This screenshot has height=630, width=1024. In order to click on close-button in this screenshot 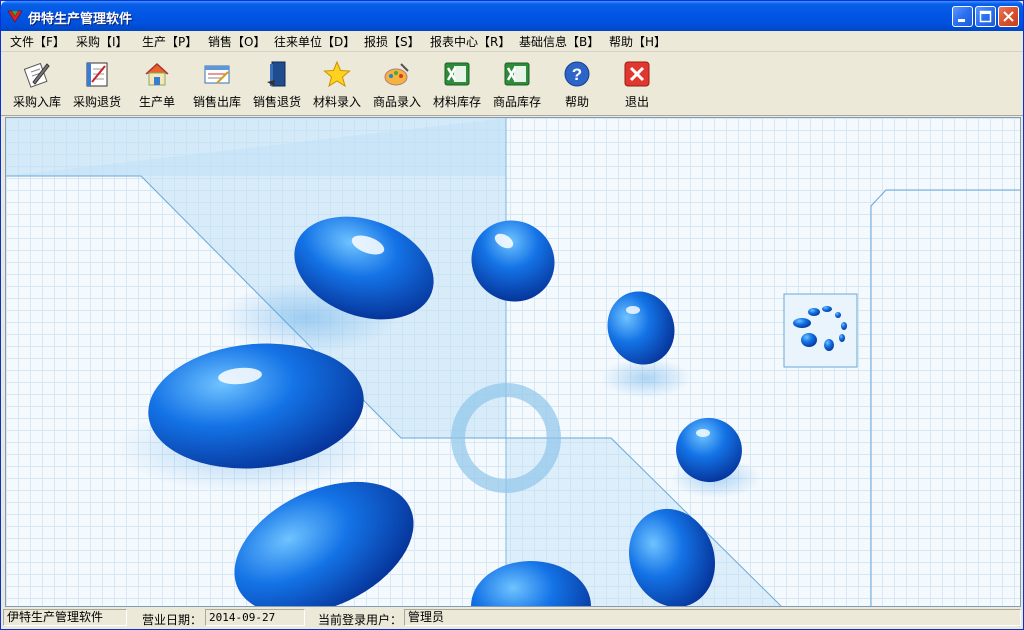, I will do `click(1008, 16)`.